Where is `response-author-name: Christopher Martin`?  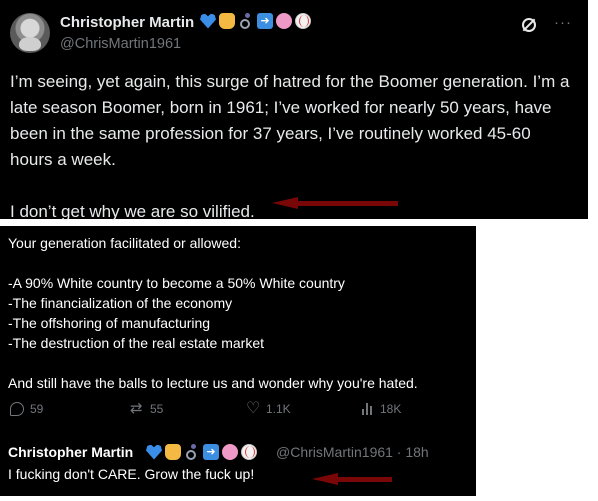 response-author-name: Christopher Martin is located at coordinates (70, 452).